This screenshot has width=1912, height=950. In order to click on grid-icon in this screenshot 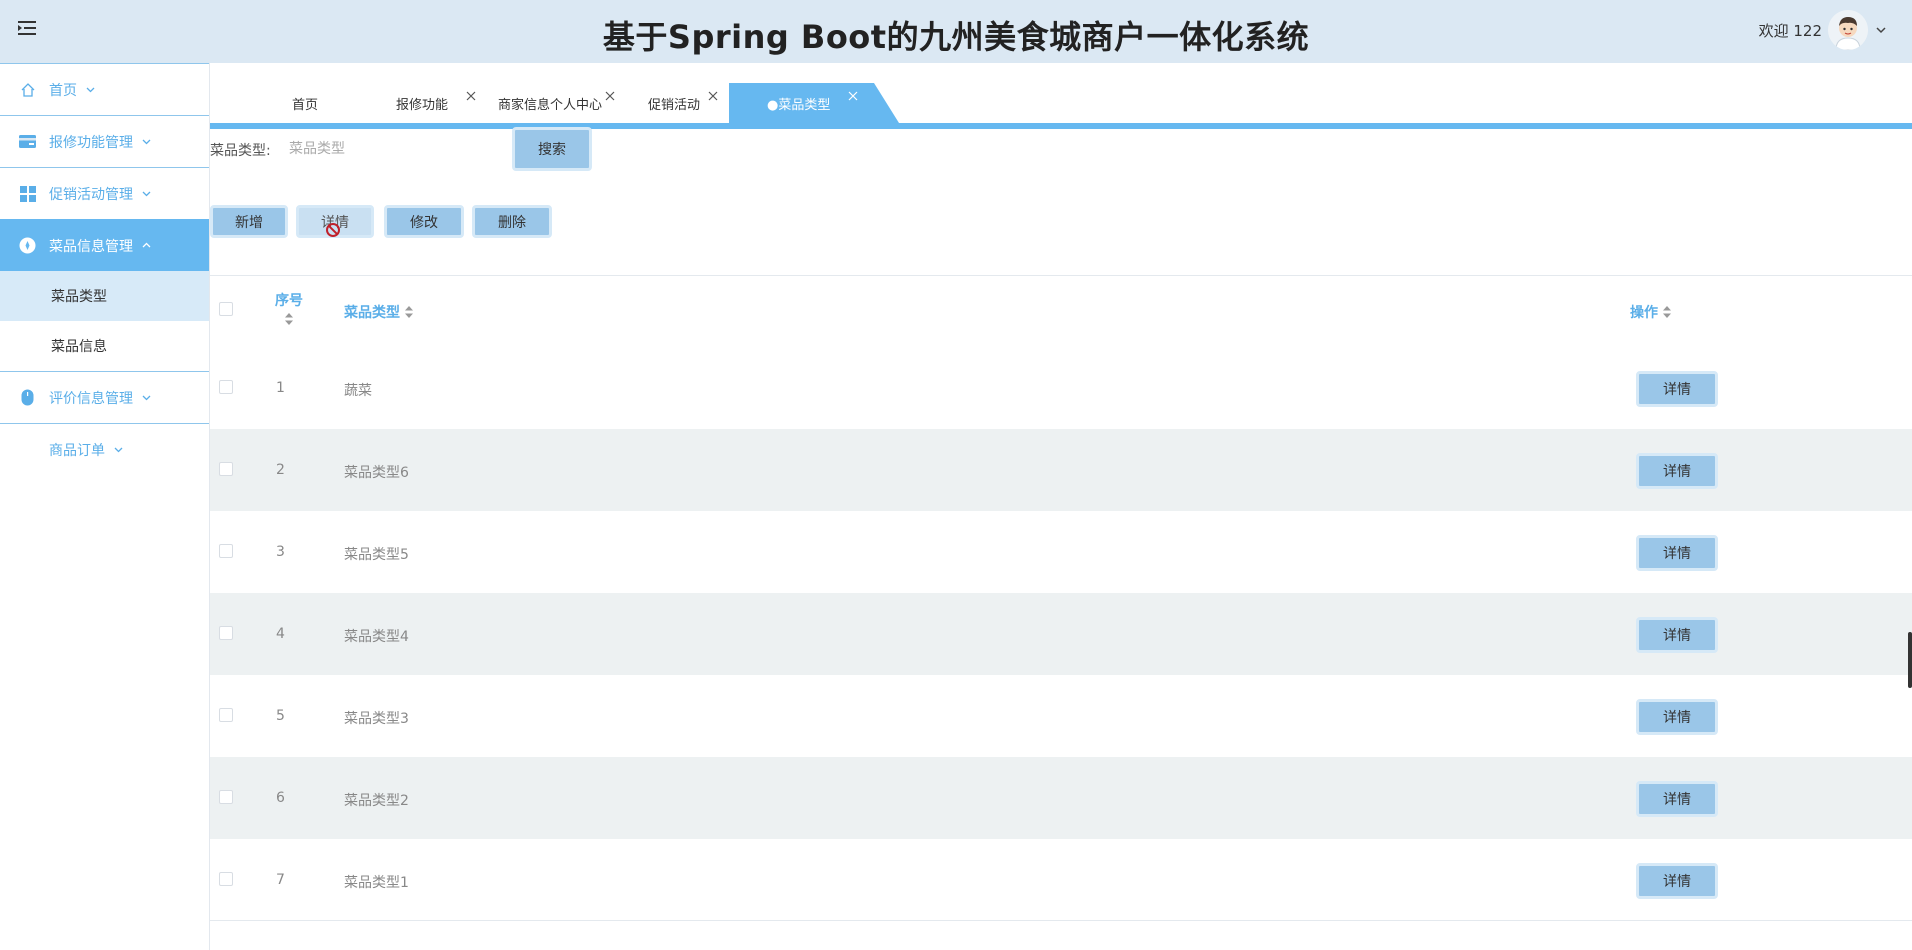, I will do `click(27, 193)`.